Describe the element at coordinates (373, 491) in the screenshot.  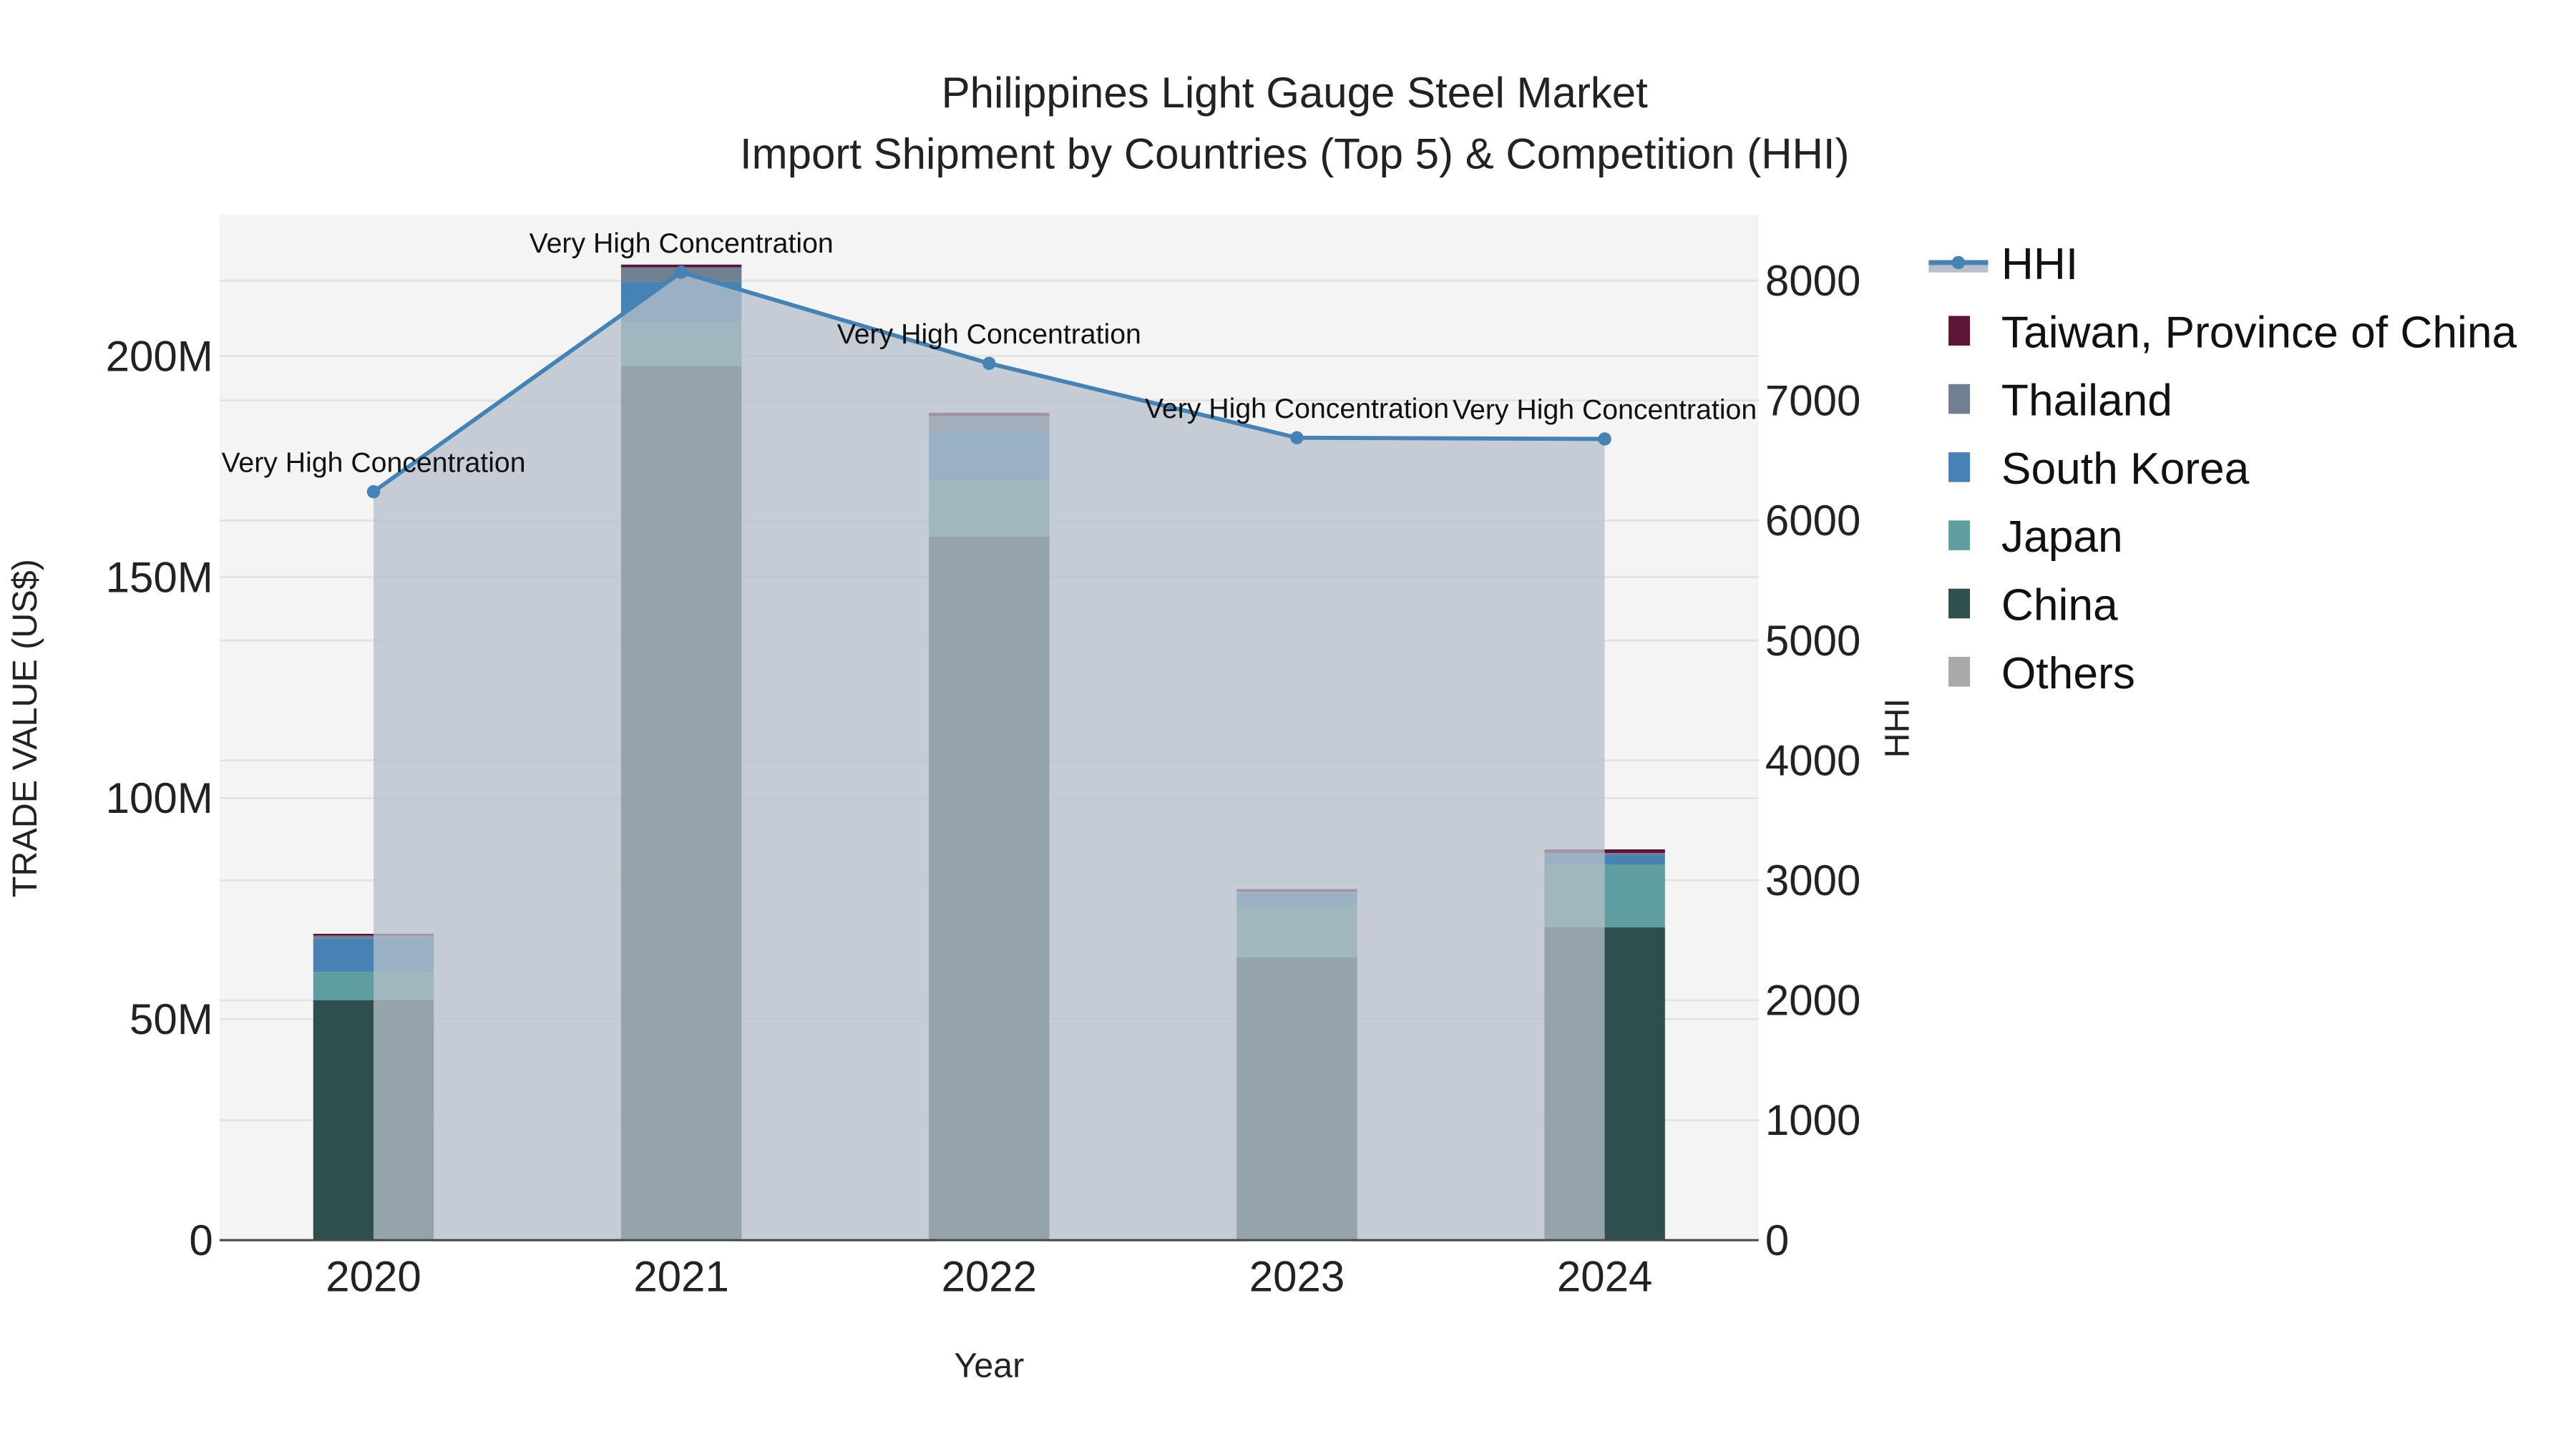
I see `hhi-point-2020` at that location.